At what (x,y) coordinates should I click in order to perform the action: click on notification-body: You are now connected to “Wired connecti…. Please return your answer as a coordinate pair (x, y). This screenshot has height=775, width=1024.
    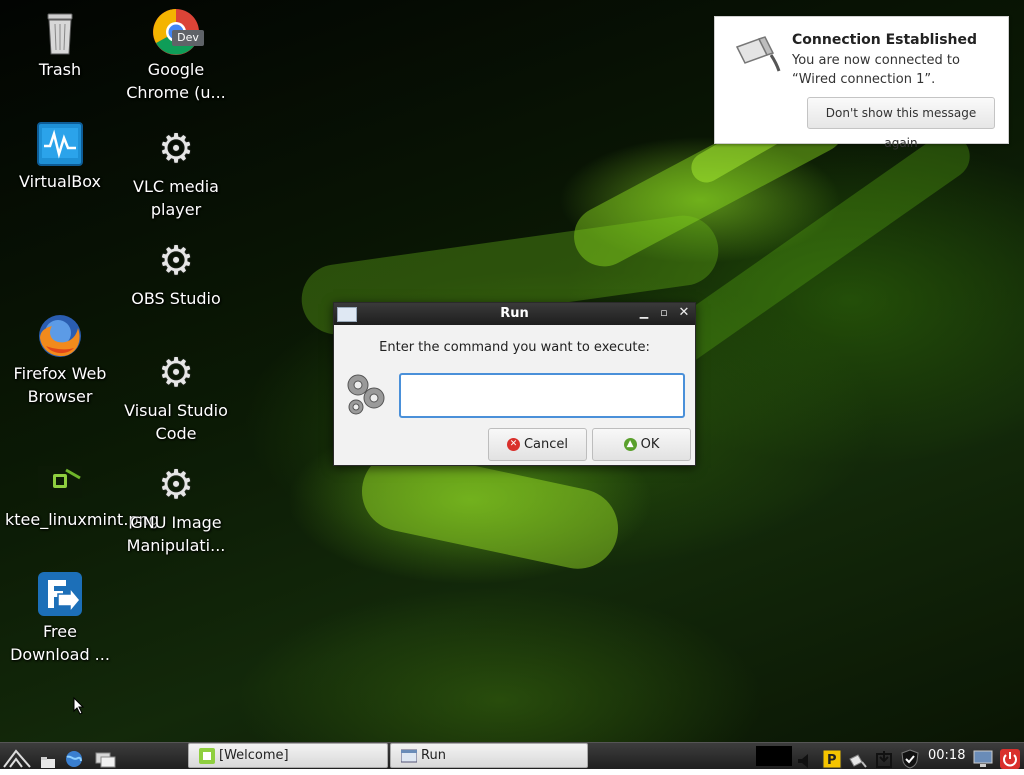
    Looking at the image, I should click on (876, 70).